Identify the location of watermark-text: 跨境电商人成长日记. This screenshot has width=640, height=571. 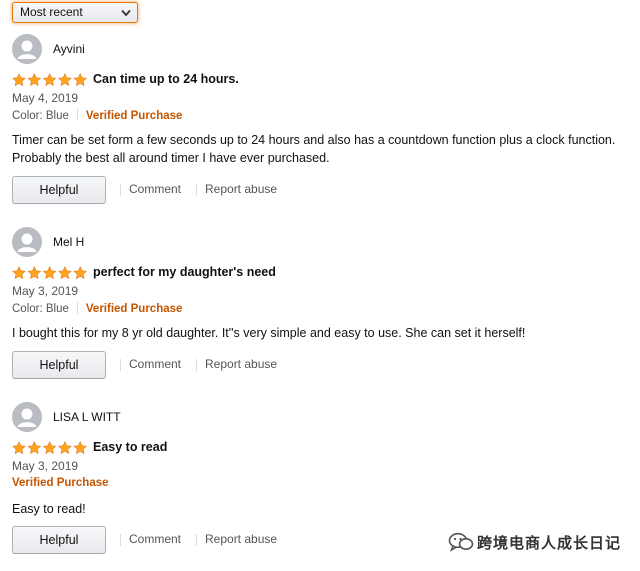
(549, 543).